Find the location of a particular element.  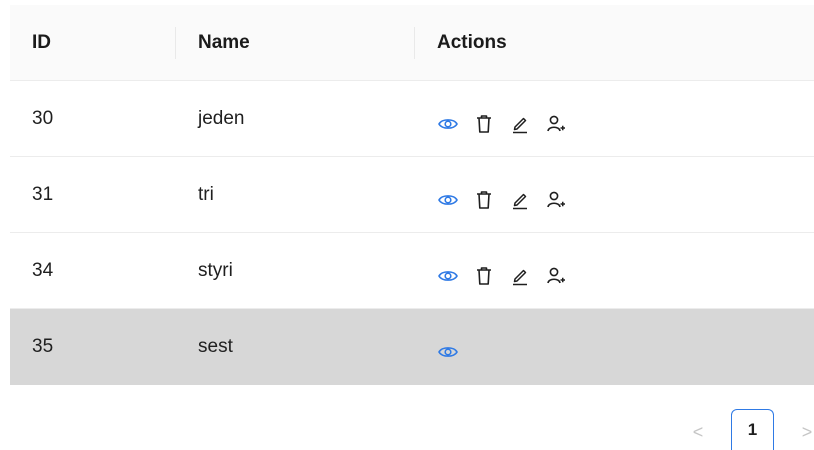

row-name-cell: sest is located at coordinates (215, 346).